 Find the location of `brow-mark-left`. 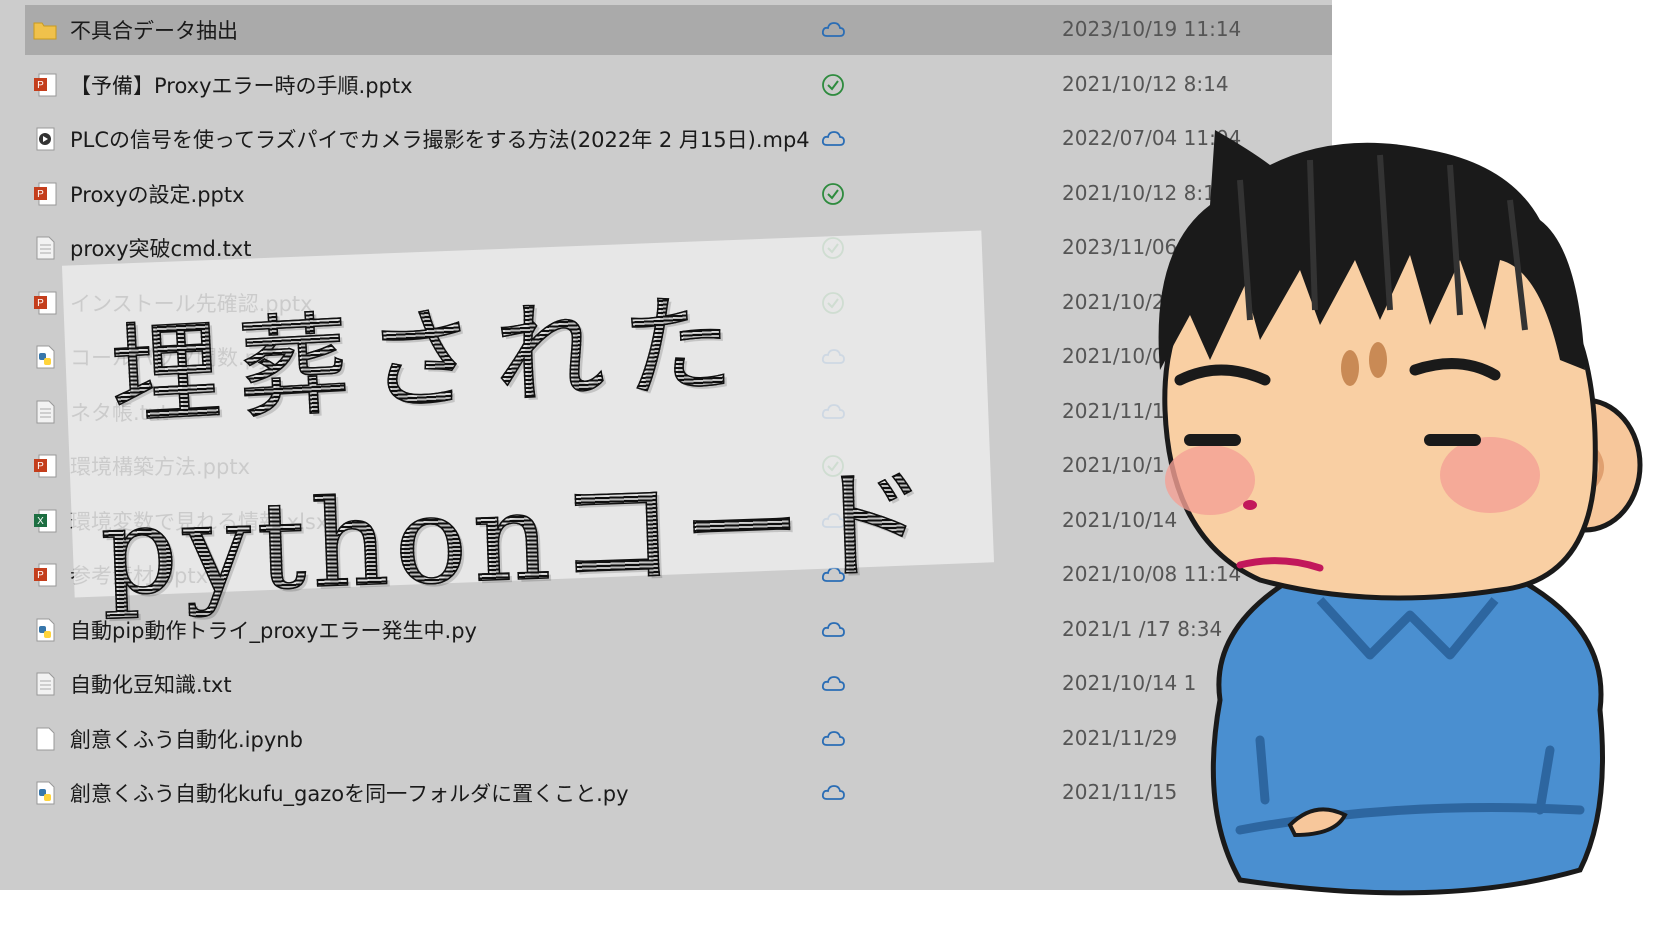

brow-mark-left is located at coordinates (1350, 368).